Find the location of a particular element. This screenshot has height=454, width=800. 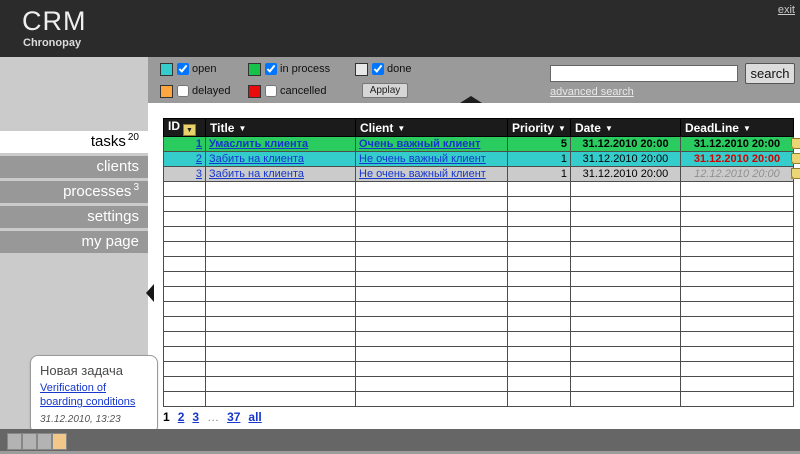

sidebar-item-processes: processes 3 is located at coordinates (74, 192).